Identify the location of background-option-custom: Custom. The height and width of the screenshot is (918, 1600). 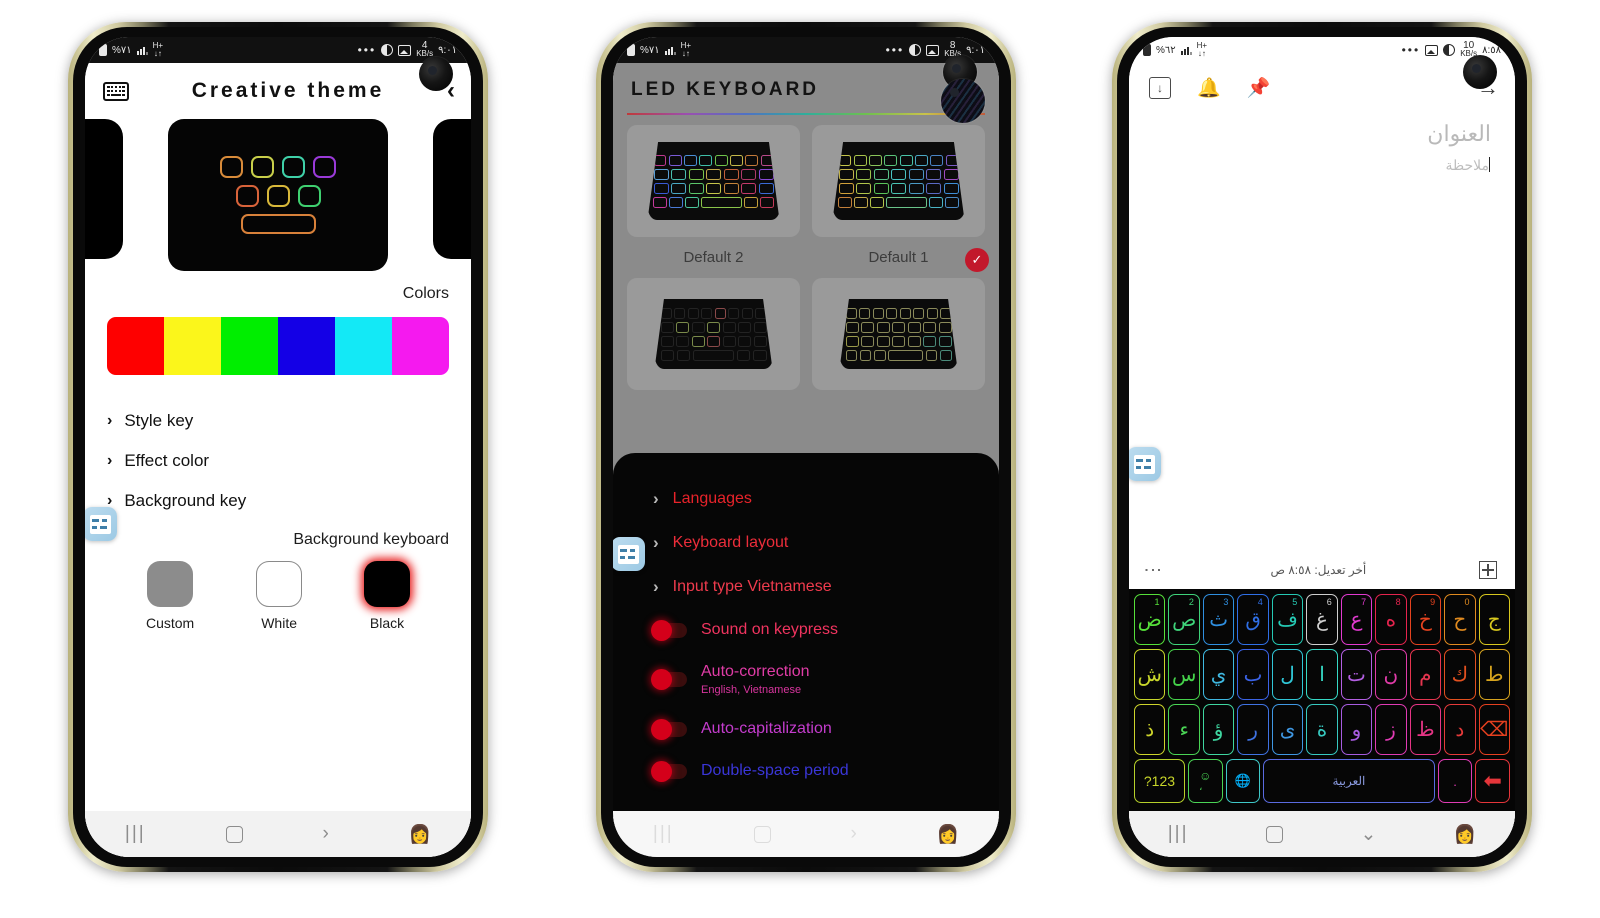
(170, 596).